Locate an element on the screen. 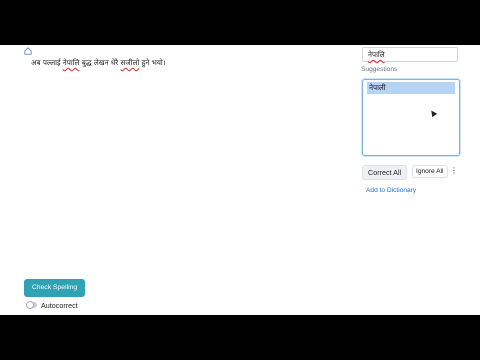 This screenshot has width=480, height=360. suggestions-list: नेपाली is located at coordinates (411, 117).